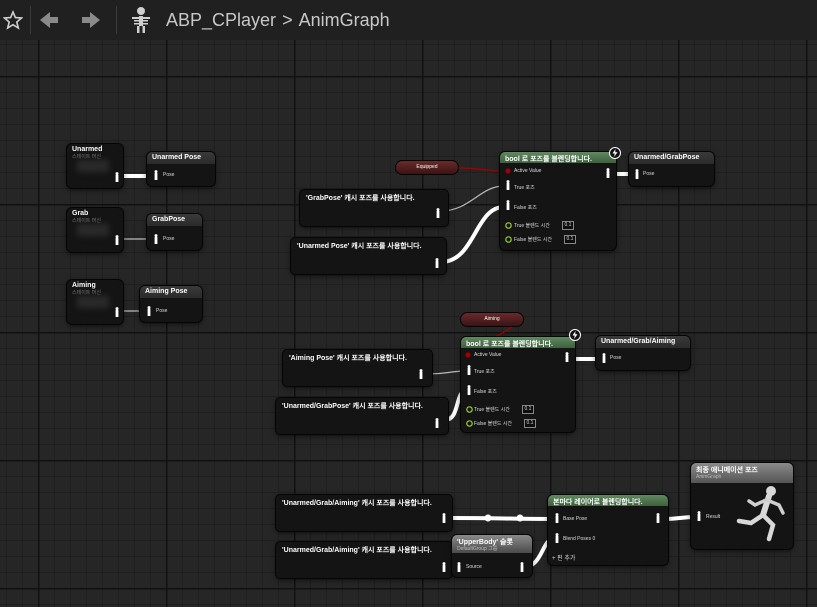 Image resolution: width=817 pixels, height=607 pixels. What do you see at coordinates (362, 416) in the screenshot?
I see `use-cached-pose-node: 'Unarmed/GrabPose' 캐시 포즈를 사용합니다.` at bounding box center [362, 416].